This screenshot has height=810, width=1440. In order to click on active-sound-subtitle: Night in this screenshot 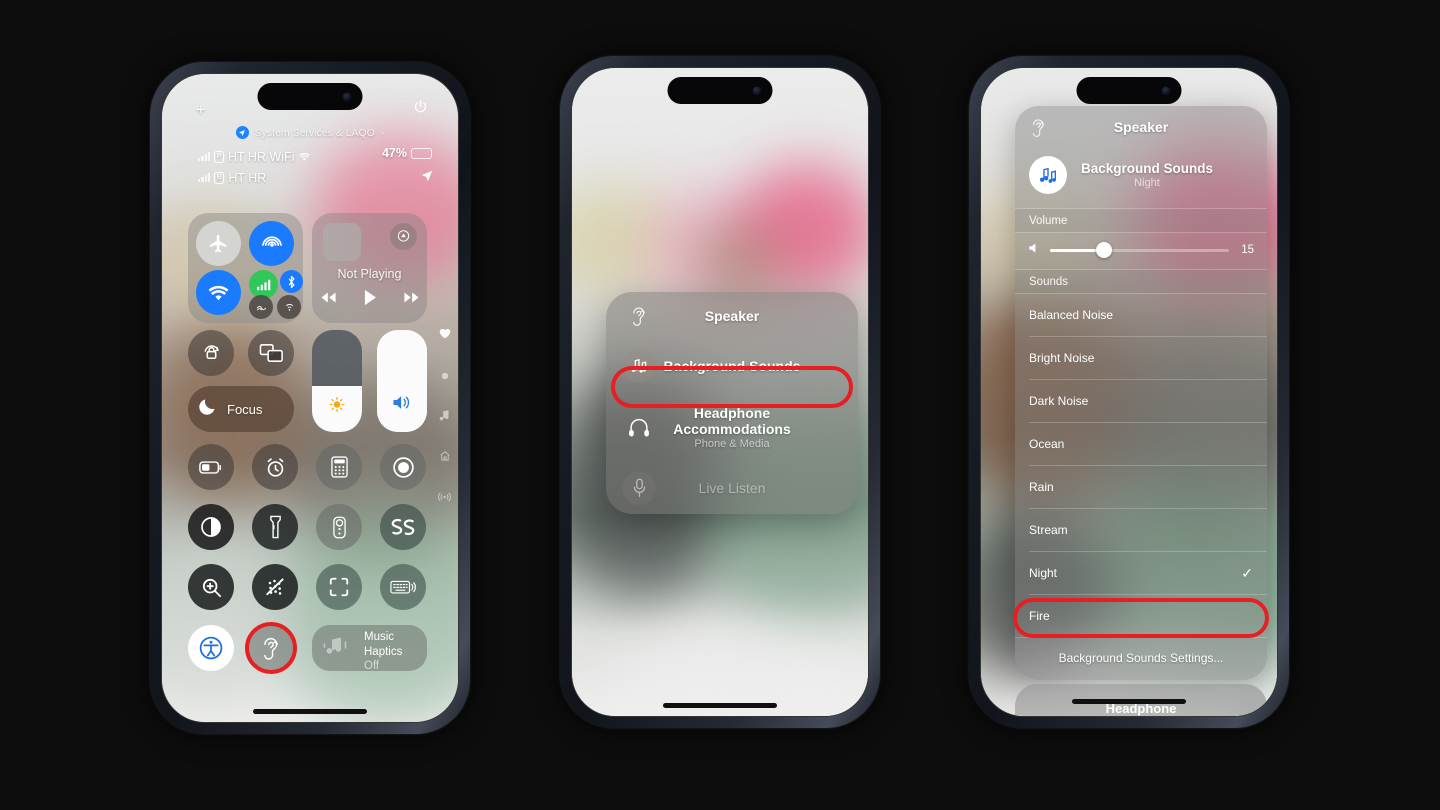, I will do `click(1147, 183)`.